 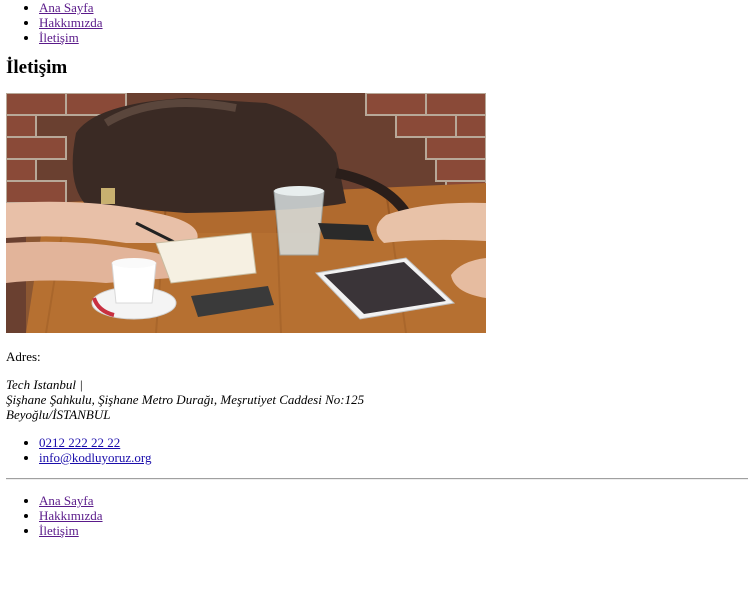 I want to click on footer-nav: Ana Sayfa Hakkımızda İletişim, so click(x=377, y=515).